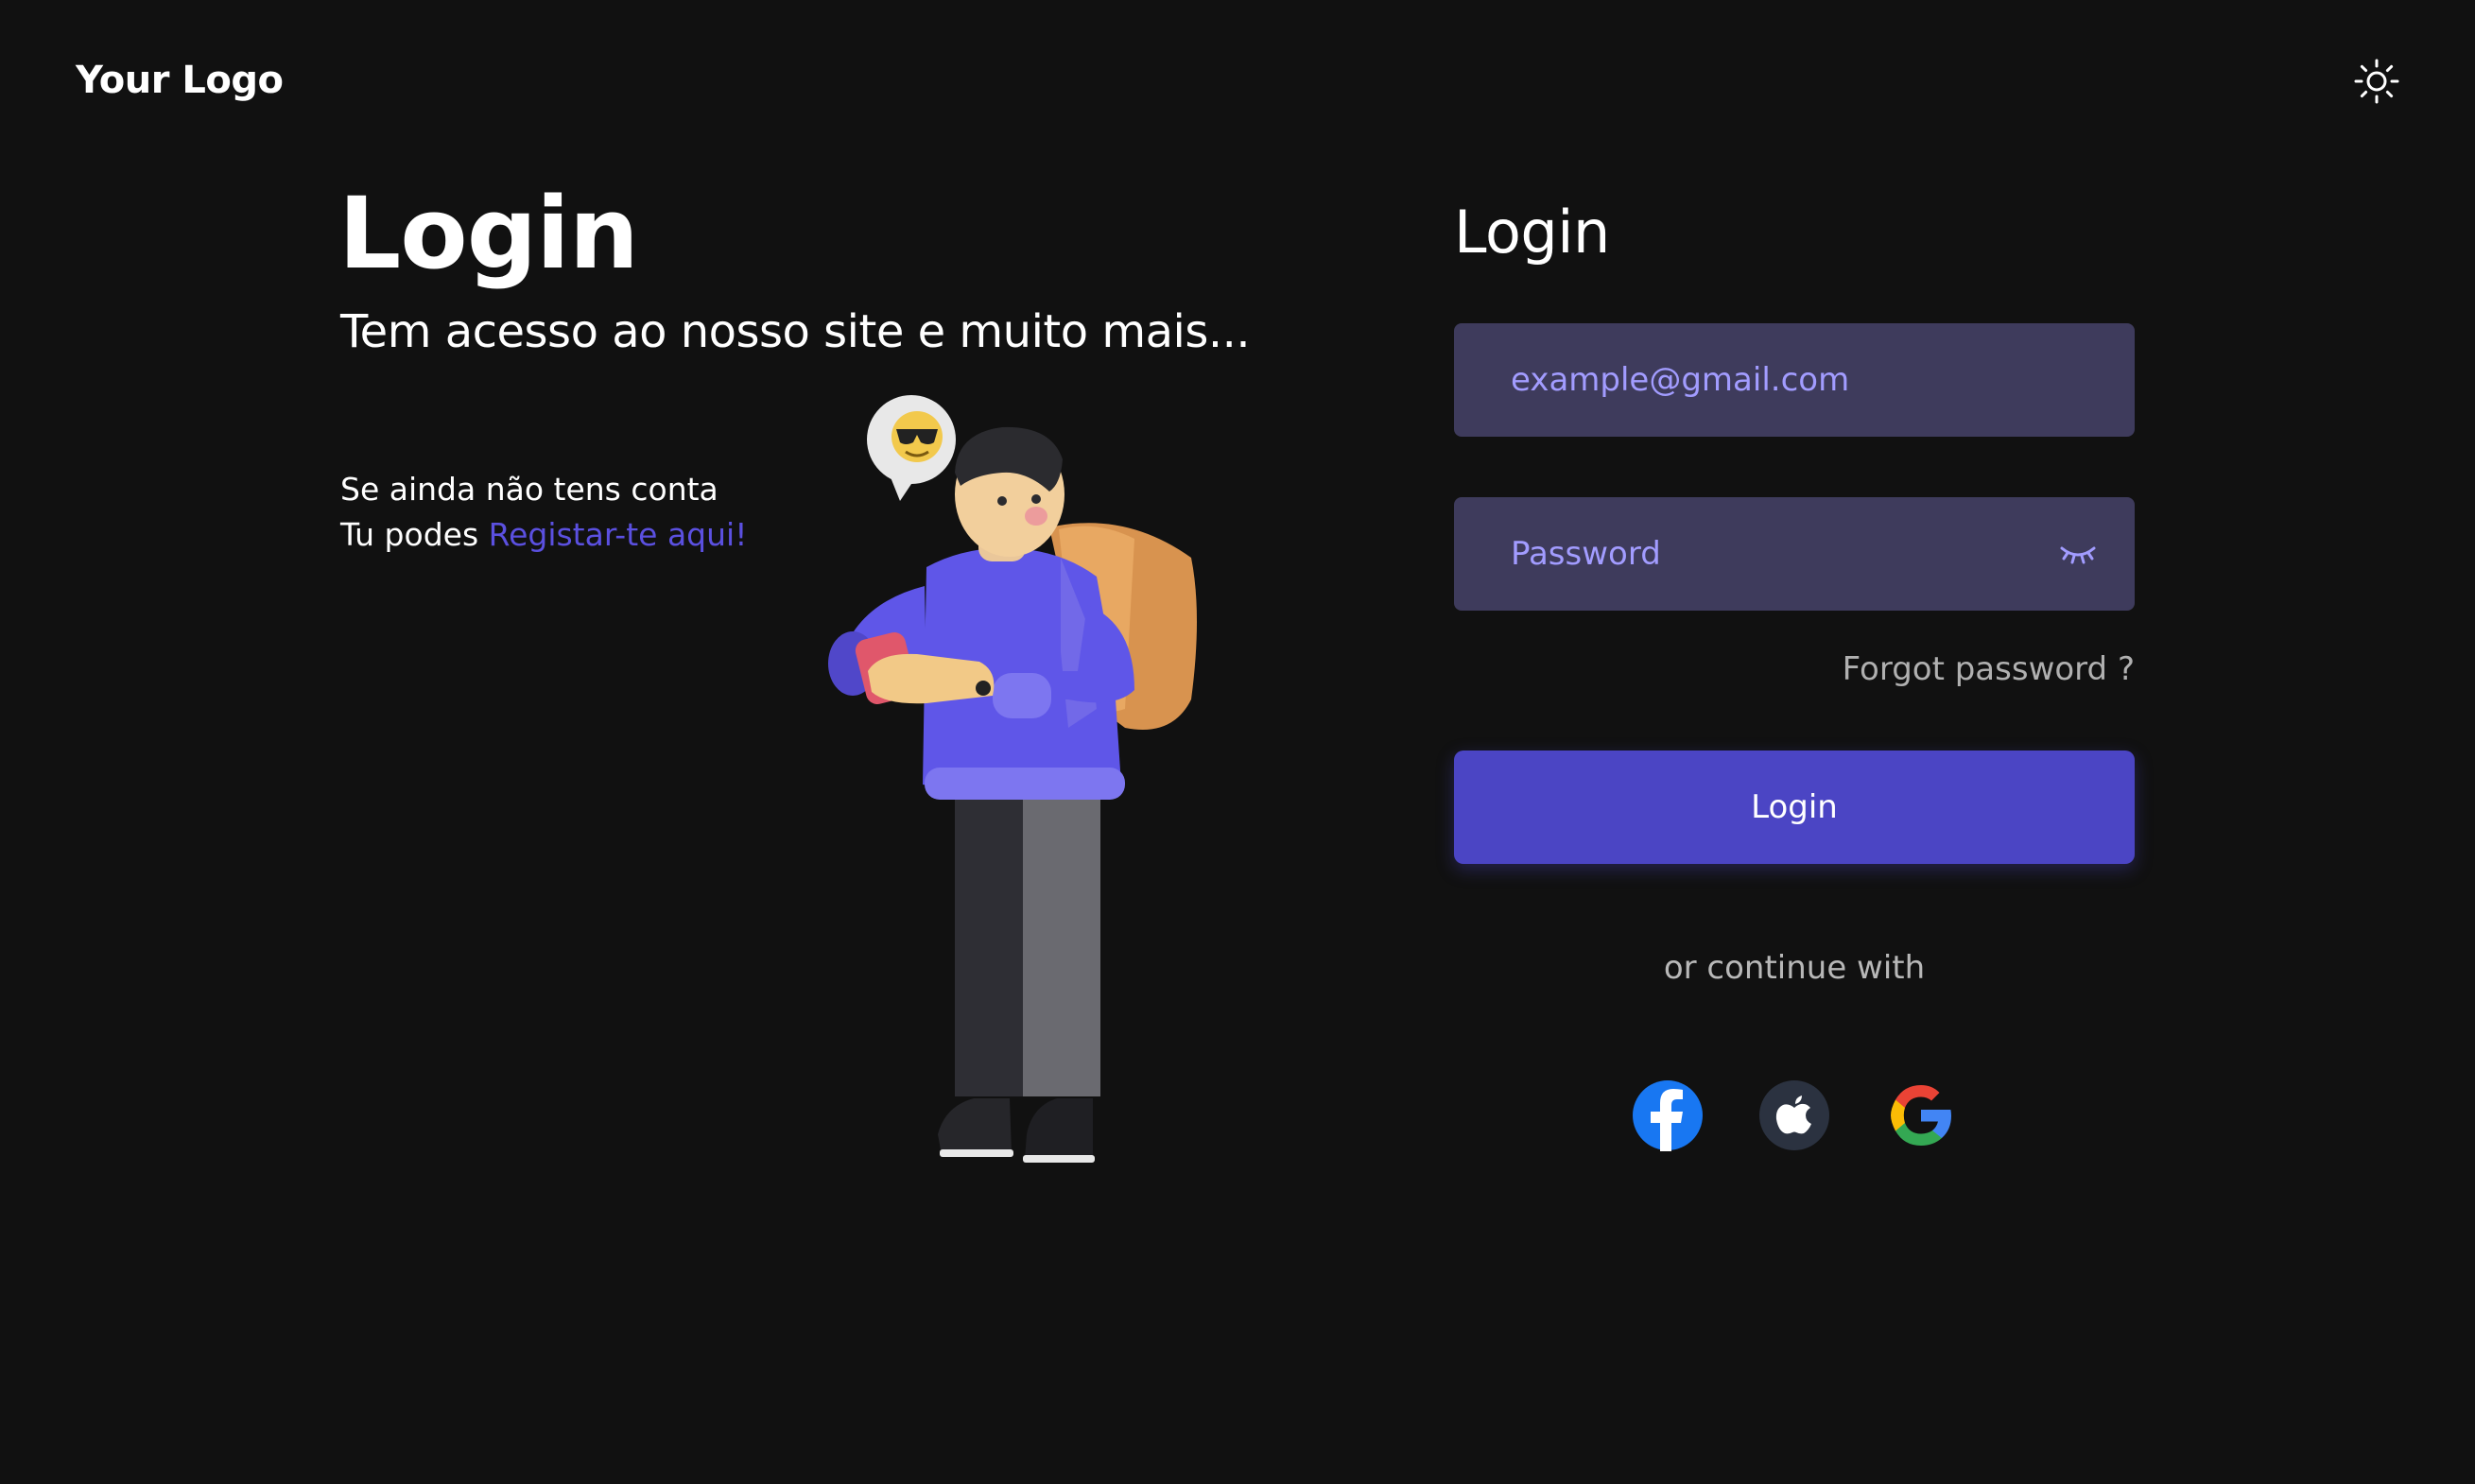 This screenshot has height=1484, width=2475. Describe the element at coordinates (414, 534) in the screenshot. I see `signup-prefix: Tu podes` at that location.